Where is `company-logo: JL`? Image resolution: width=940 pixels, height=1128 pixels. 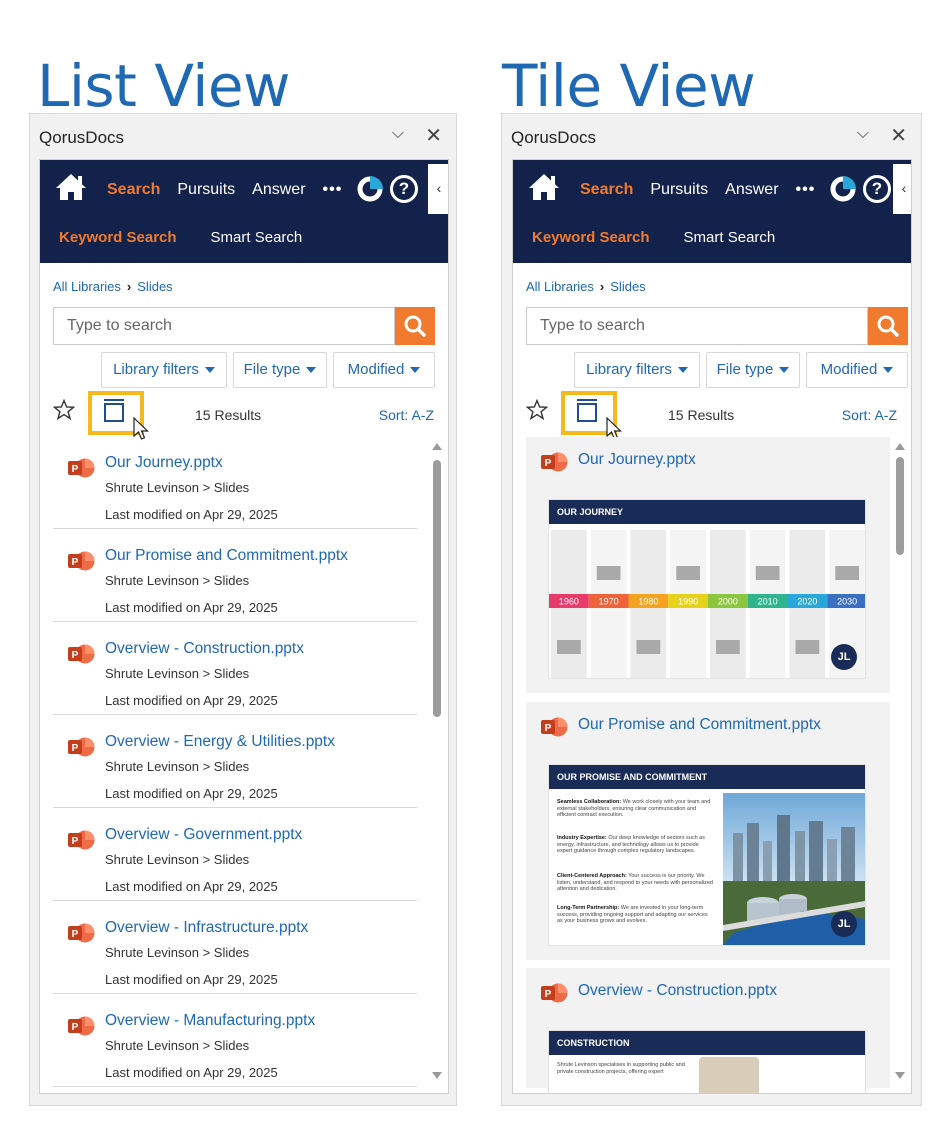 company-logo: JL is located at coordinates (844, 657).